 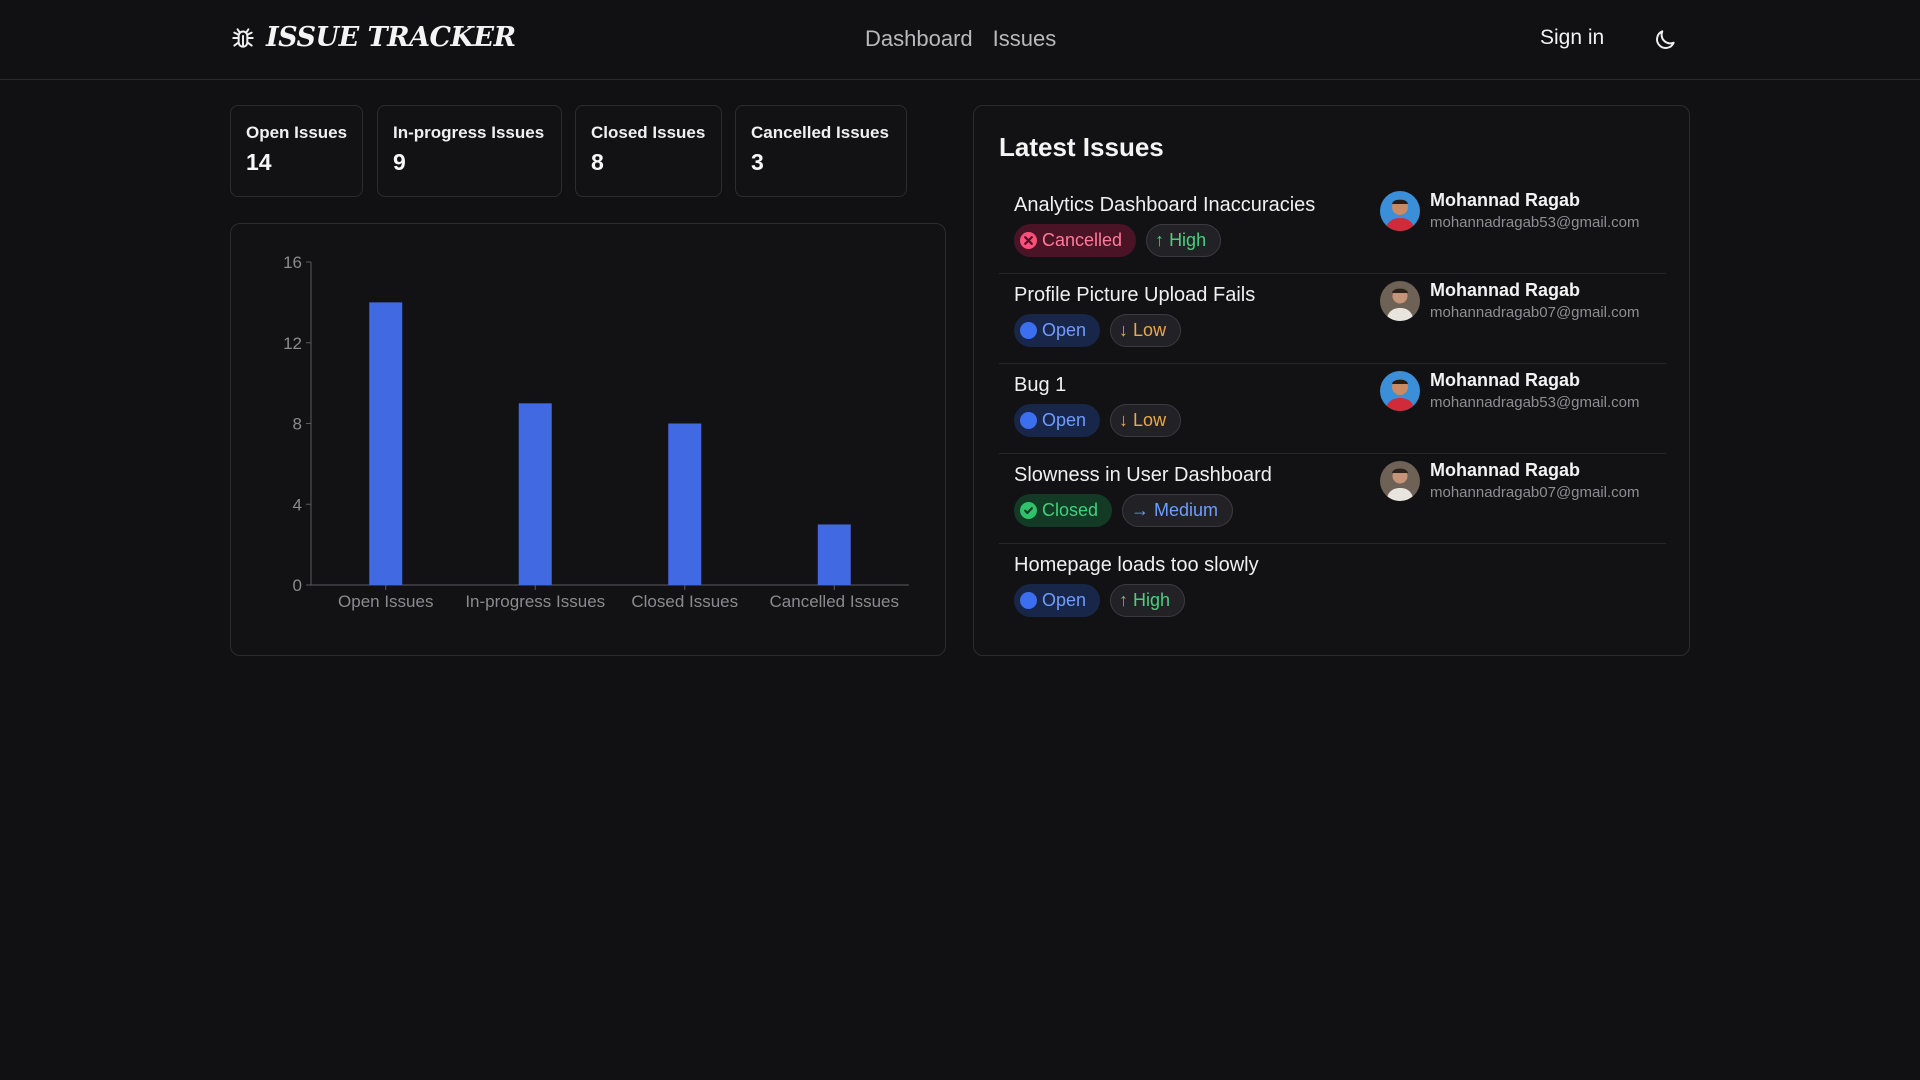 I want to click on status-badge: Cancelled, so click(x=1075, y=240).